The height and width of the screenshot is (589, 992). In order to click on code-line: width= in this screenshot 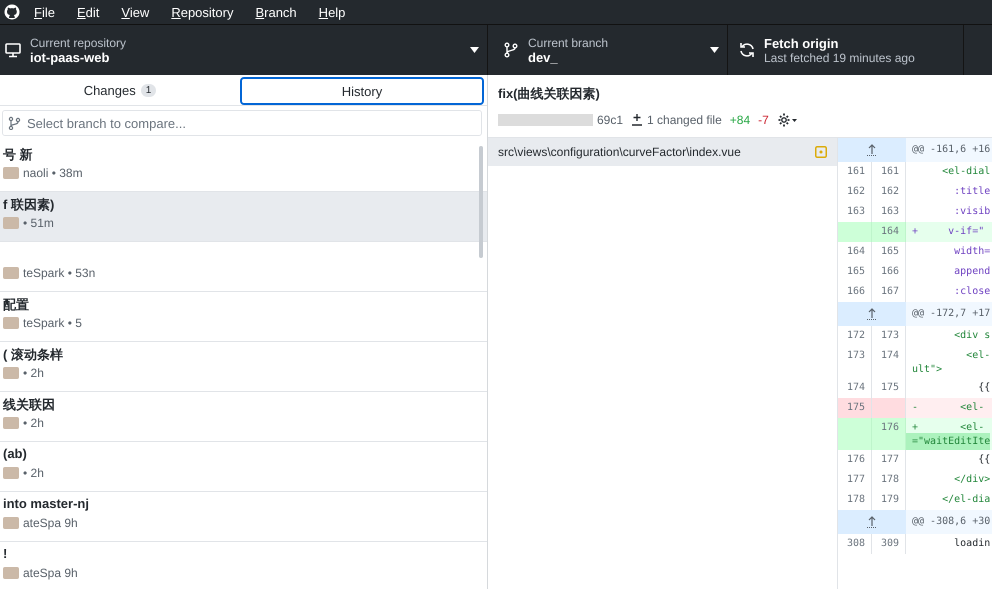, I will do `click(972, 252)`.